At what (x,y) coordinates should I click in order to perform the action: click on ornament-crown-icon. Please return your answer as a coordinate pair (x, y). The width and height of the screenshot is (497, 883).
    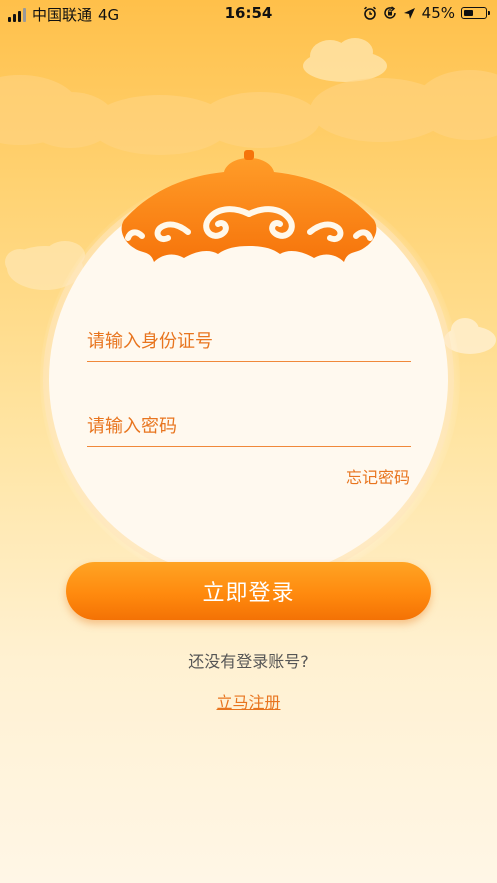
    Looking at the image, I should click on (249, 206).